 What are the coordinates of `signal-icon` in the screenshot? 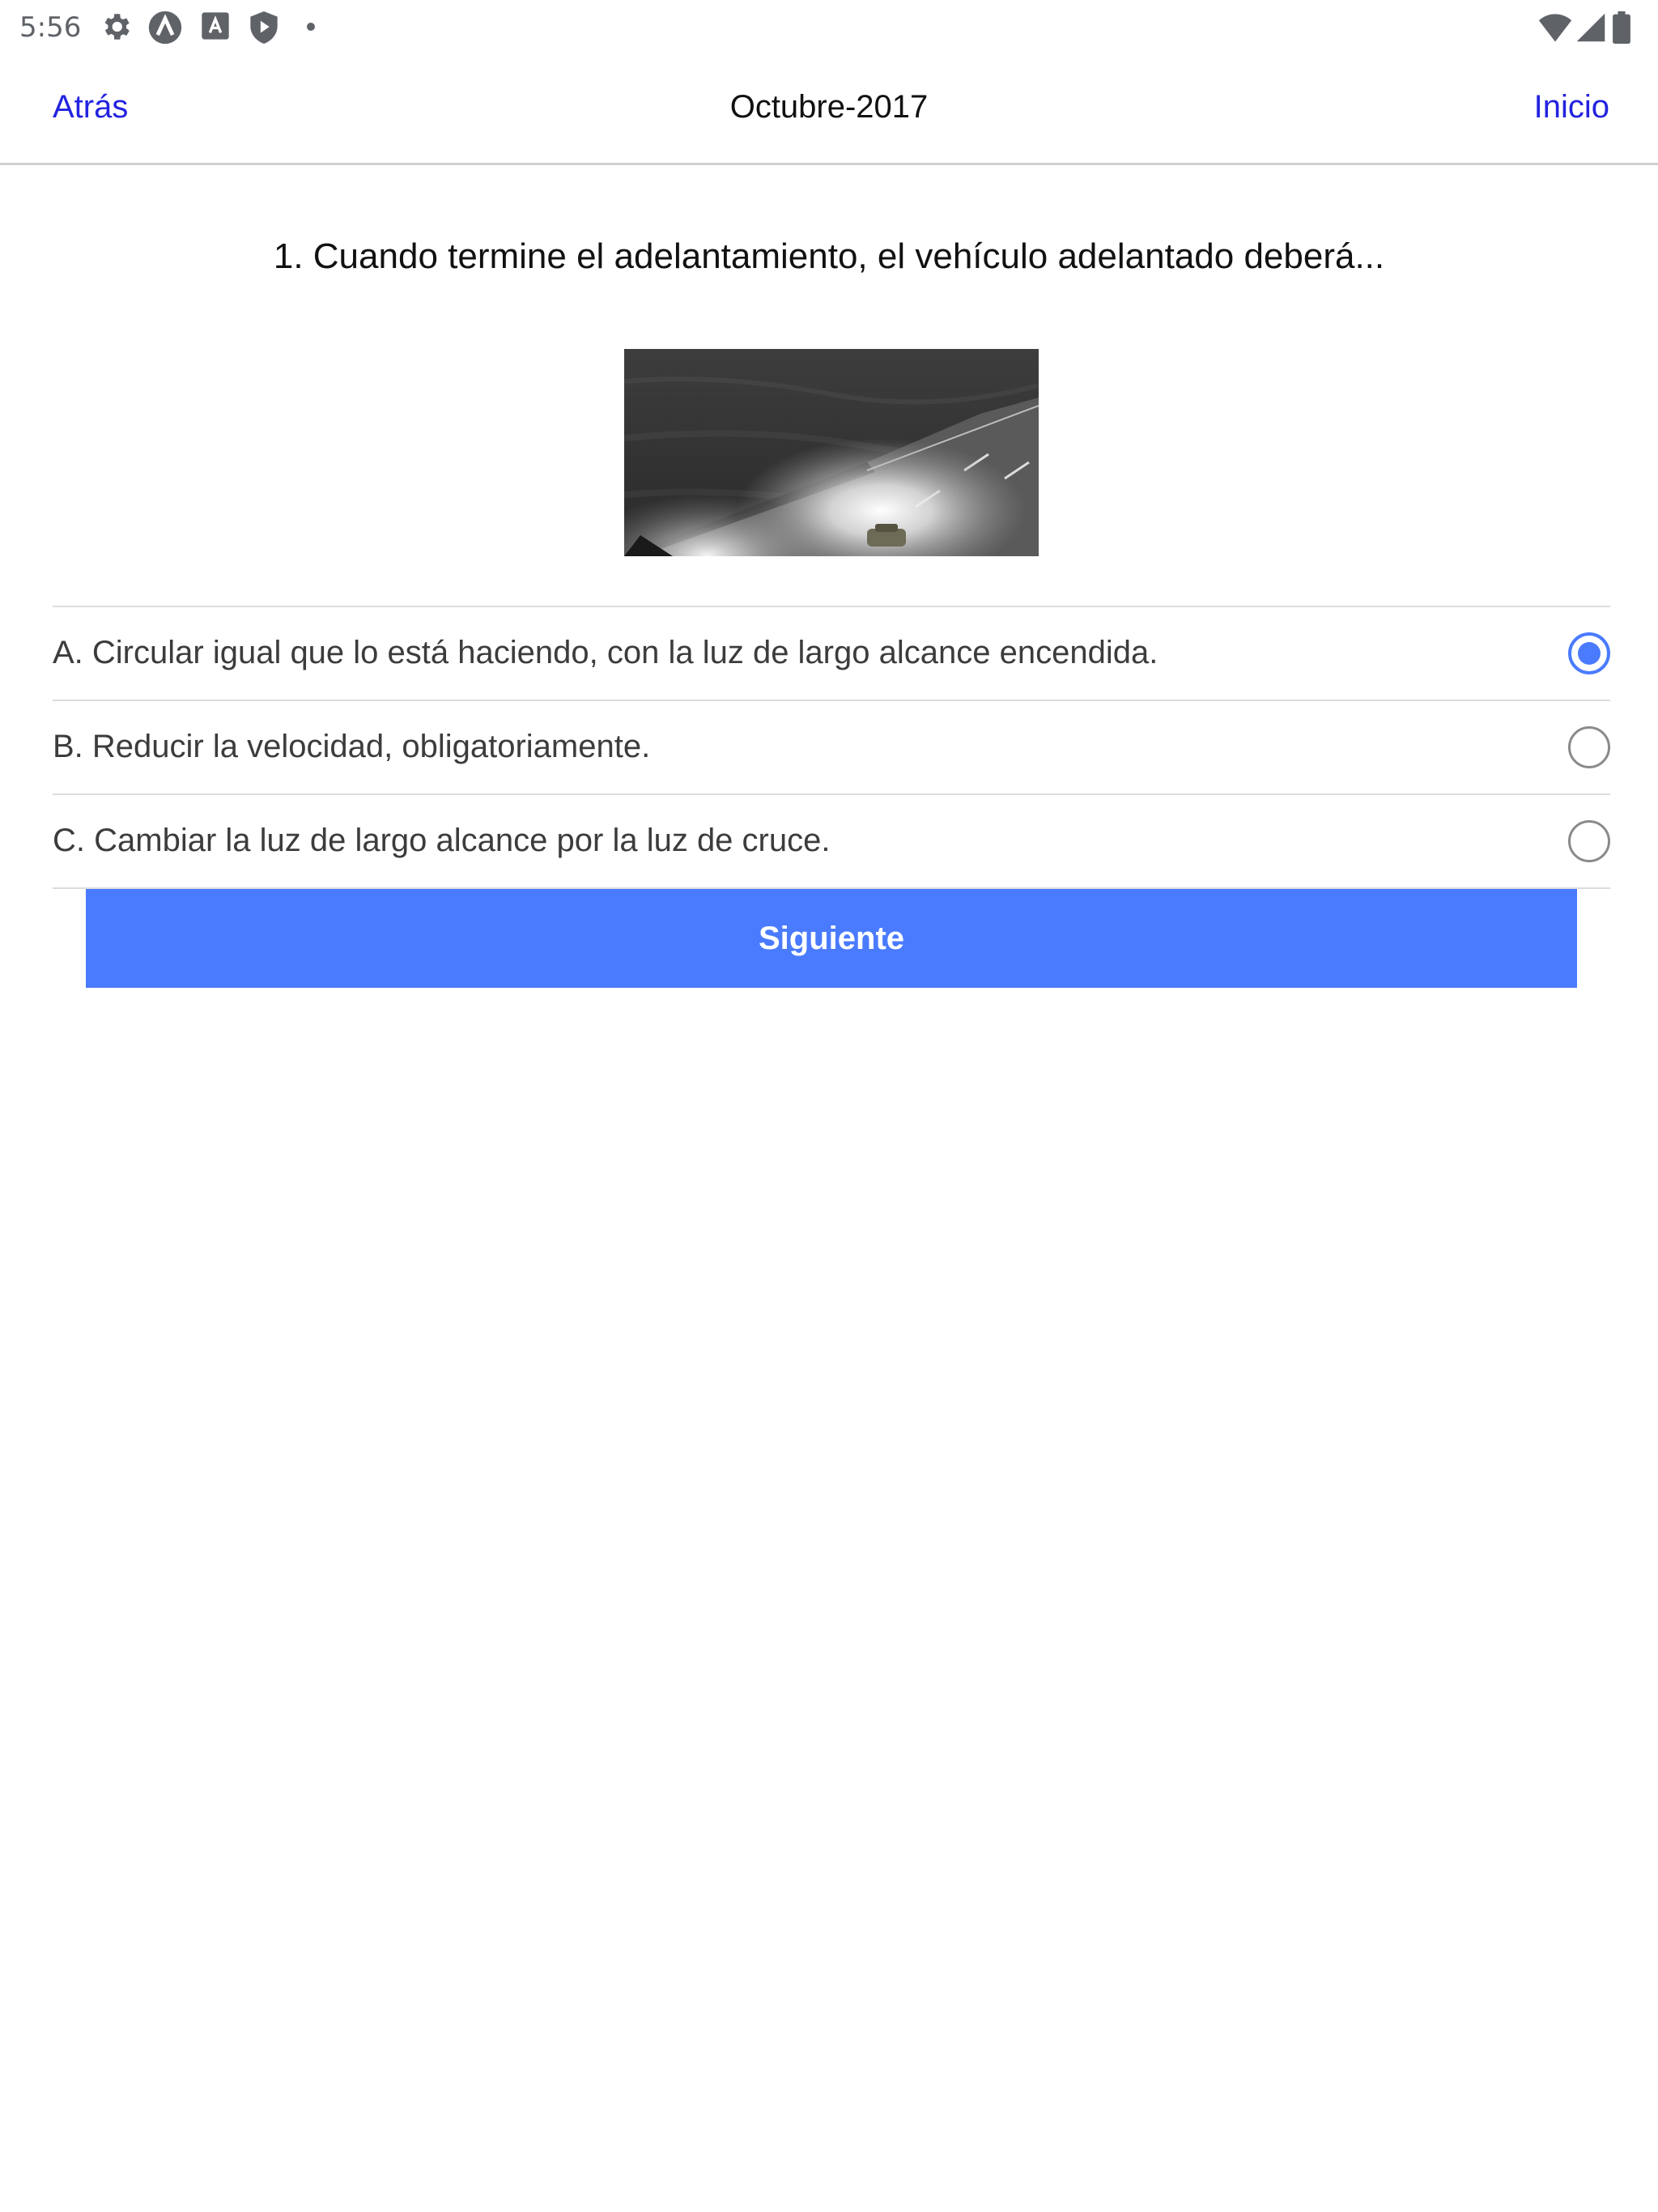 It's located at (1590, 30).